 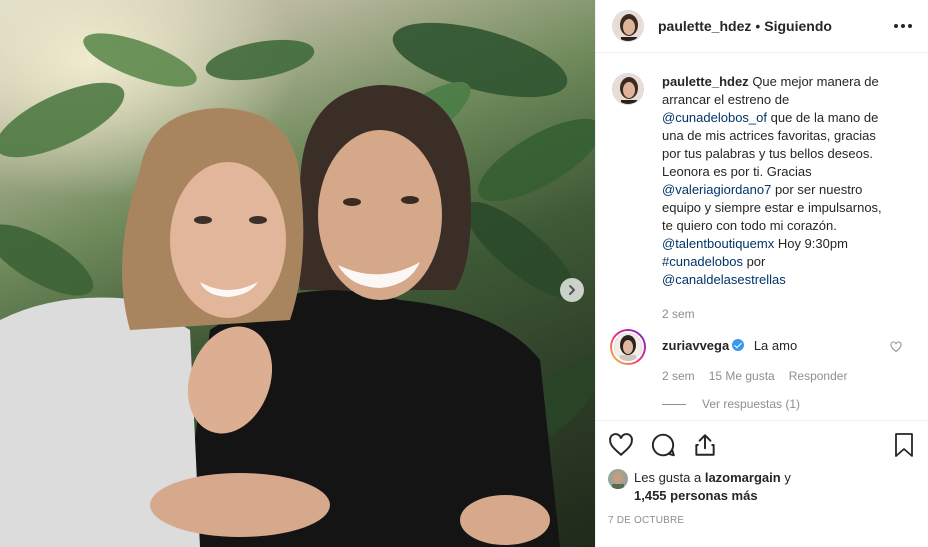 What do you see at coordinates (751, 404) in the screenshot?
I see `view-replies-label: Ver respuestas (1)` at bounding box center [751, 404].